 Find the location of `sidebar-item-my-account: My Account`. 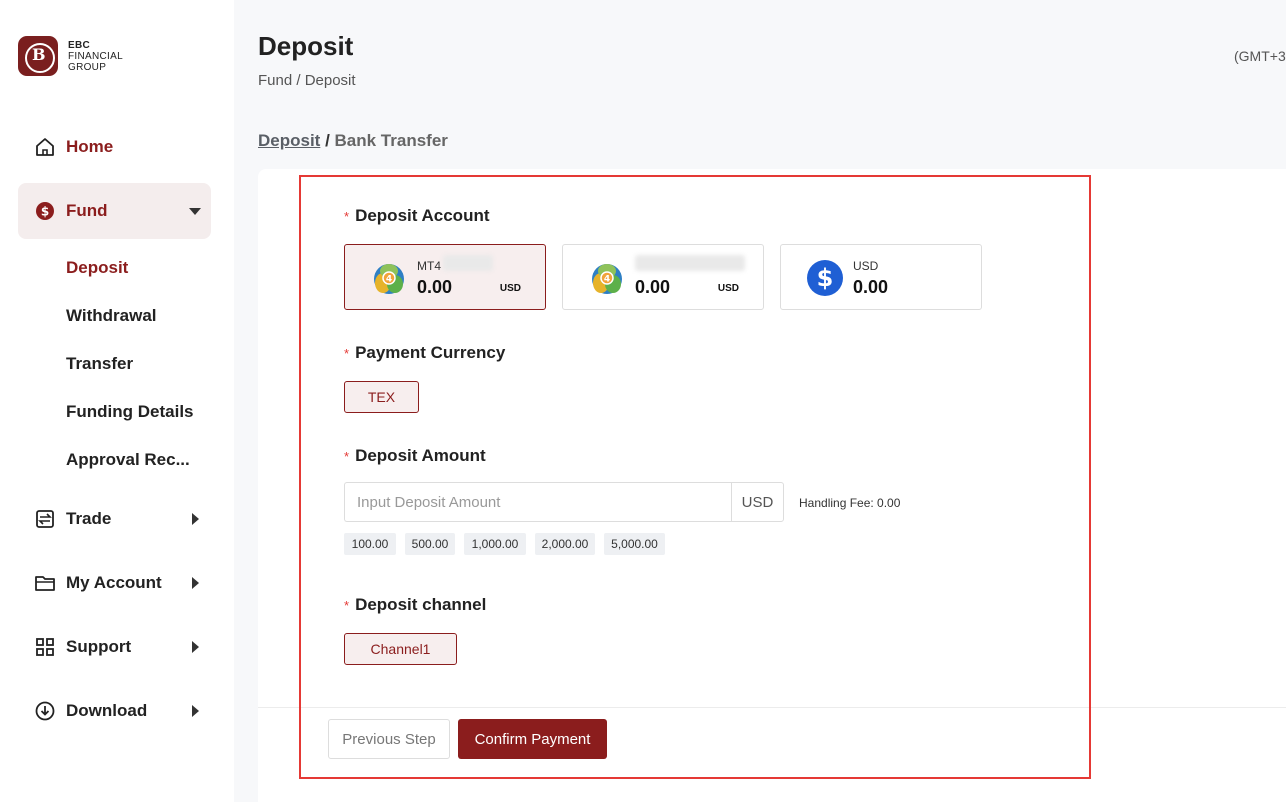

sidebar-item-my-account: My Account is located at coordinates (114, 583).